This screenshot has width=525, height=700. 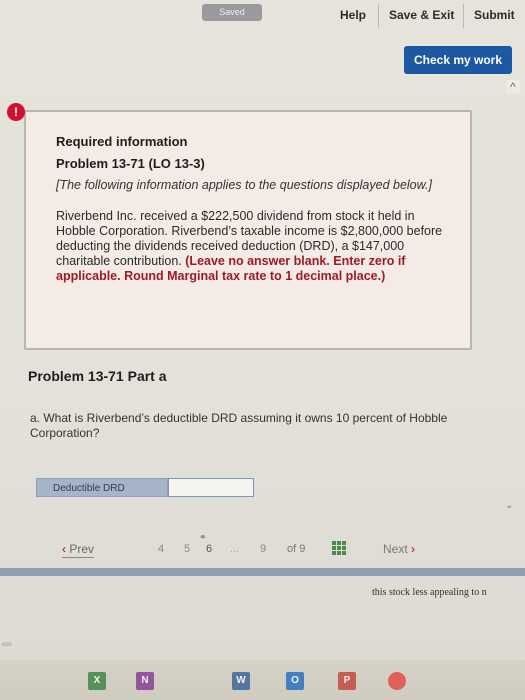 What do you see at coordinates (97, 376) in the screenshot?
I see `part-title: Problem 13-71 Part a` at bounding box center [97, 376].